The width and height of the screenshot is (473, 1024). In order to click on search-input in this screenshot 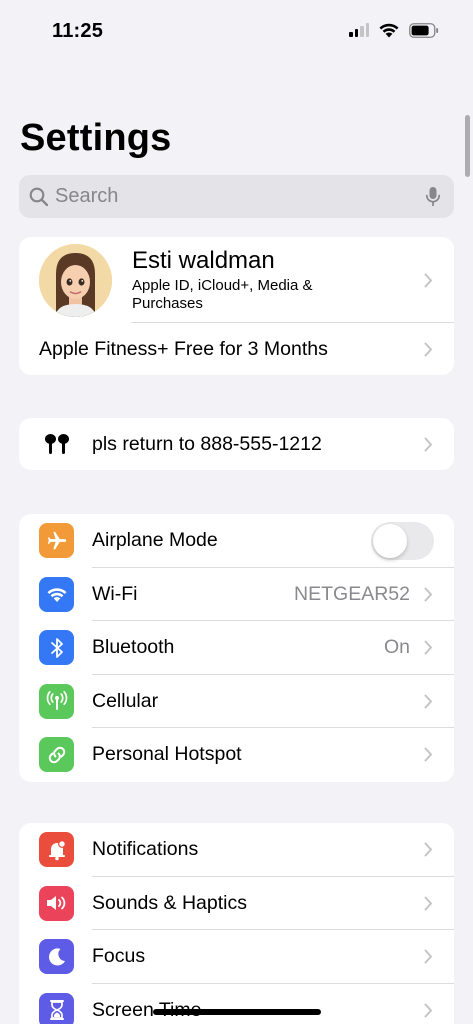, I will do `click(236, 196)`.